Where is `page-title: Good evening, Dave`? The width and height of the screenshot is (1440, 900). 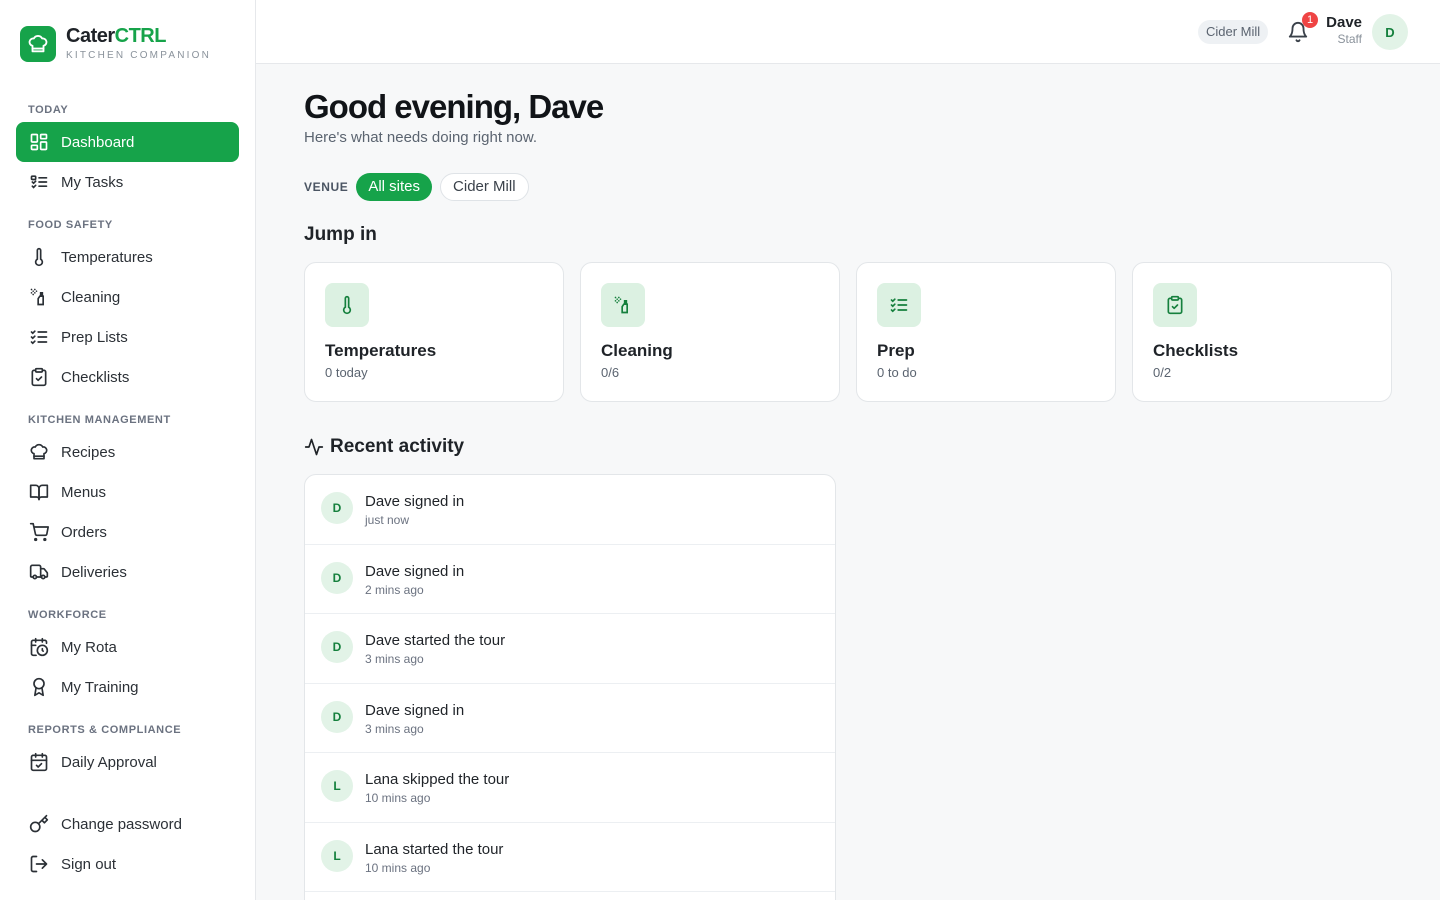 page-title: Good evening, Dave is located at coordinates (454, 106).